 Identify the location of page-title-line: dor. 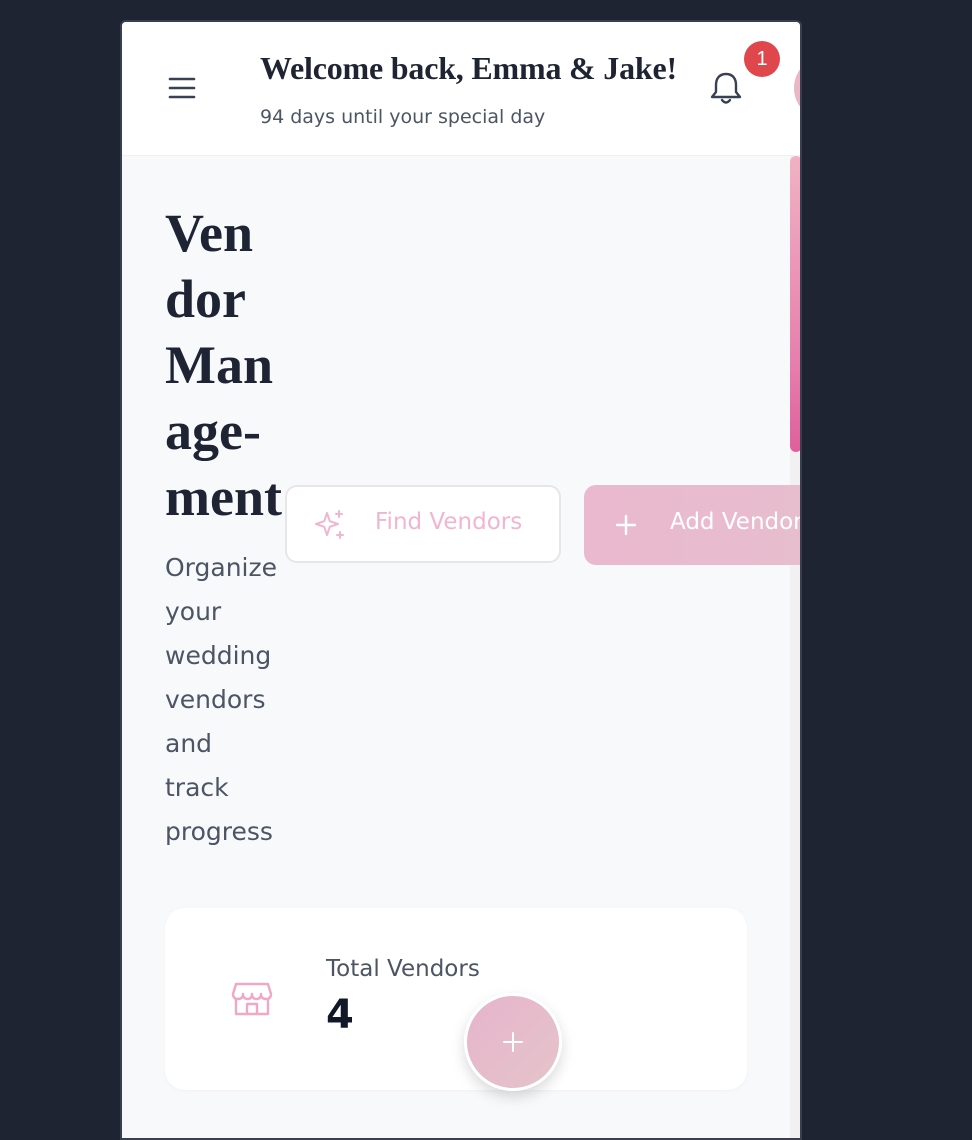
(205, 299).